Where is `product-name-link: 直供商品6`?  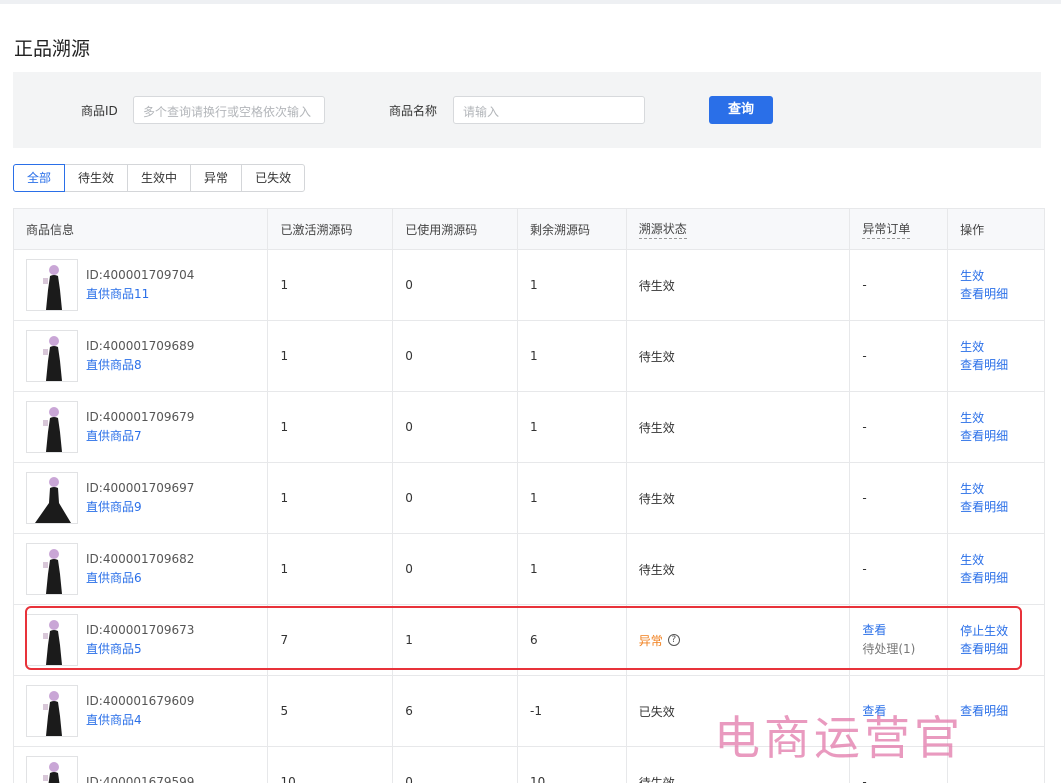
product-name-link: 直供商品6 is located at coordinates (140, 578).